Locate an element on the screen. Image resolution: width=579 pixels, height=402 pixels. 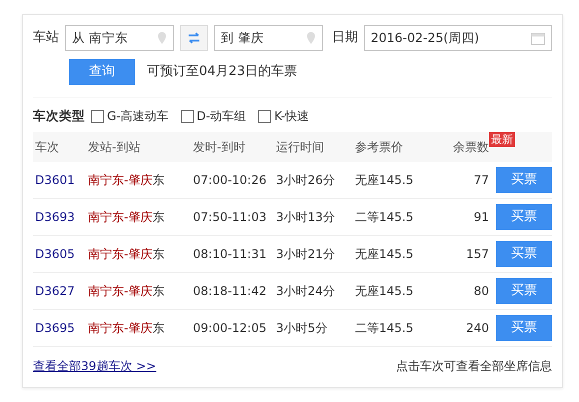
train-number-link: D3627 is located at coordinates (60, 291).